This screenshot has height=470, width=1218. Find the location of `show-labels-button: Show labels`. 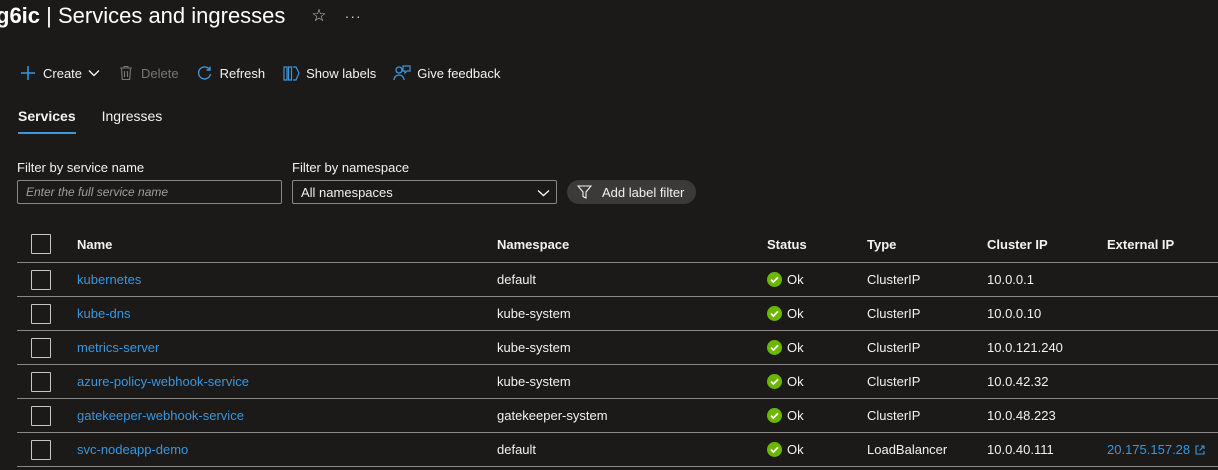

show-labels-button: Show labels is located at coordinates (328, 73).